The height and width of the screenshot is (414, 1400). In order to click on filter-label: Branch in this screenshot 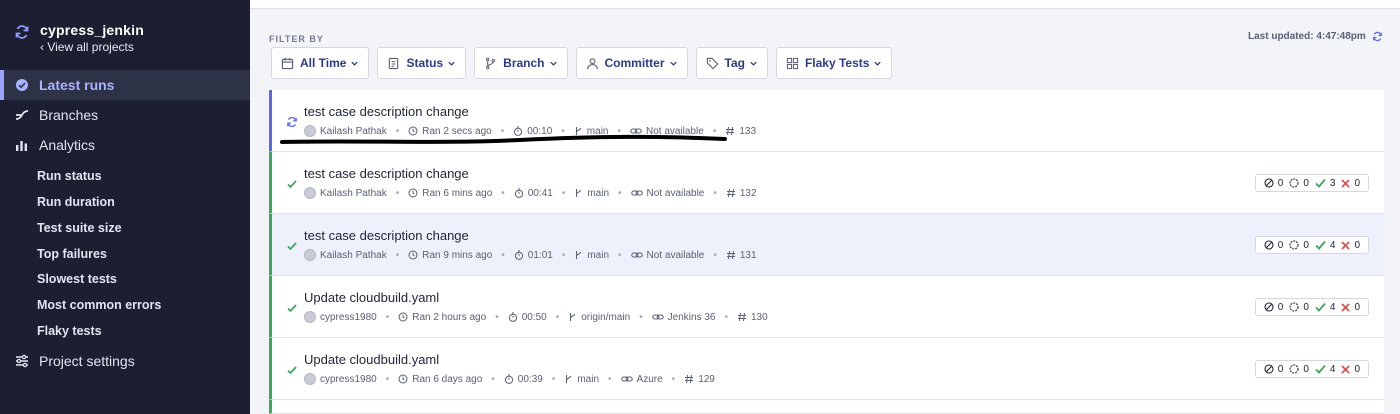, I will do `click(524, 63)`.